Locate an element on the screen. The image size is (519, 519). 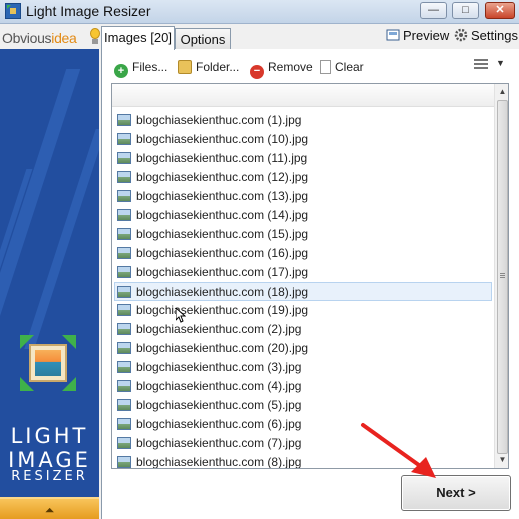
file-name: blogchiasekienthuc.com (1).jpg is located at coordinates (219, 120).